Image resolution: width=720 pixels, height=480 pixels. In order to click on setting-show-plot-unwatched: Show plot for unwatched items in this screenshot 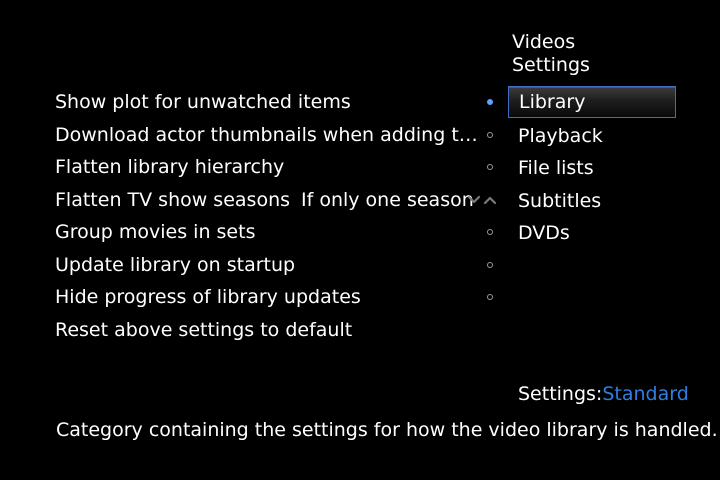, I will do `click(277, 102)`.